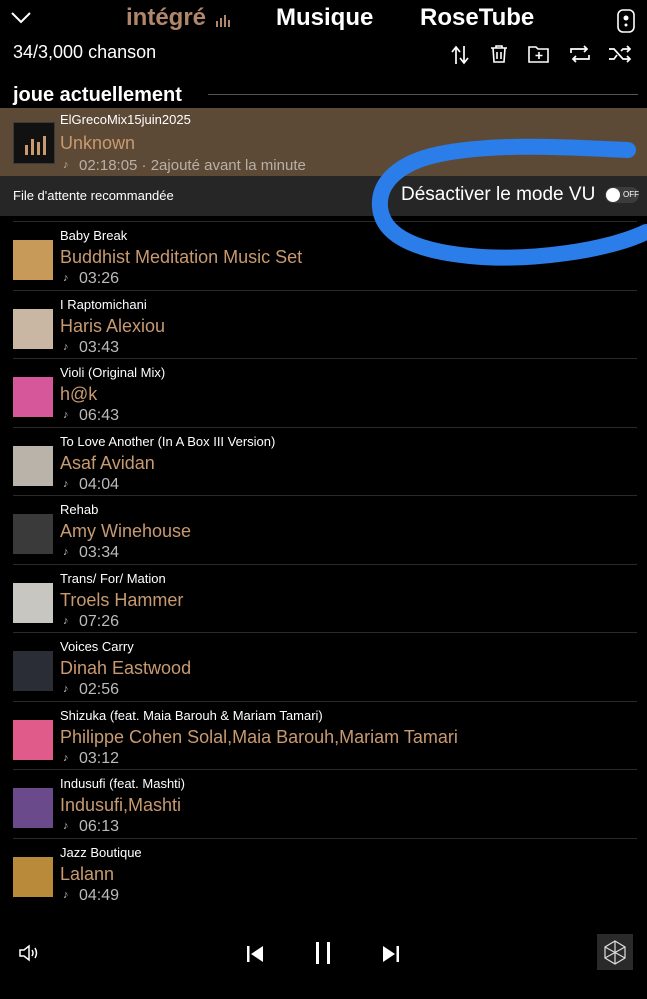 The height and width of the screenshot is (999, 647). What do you see at coordinates (87, 873) in the screenshot?
I see `song-artist: Lalann` at bounding box center [87, 873].